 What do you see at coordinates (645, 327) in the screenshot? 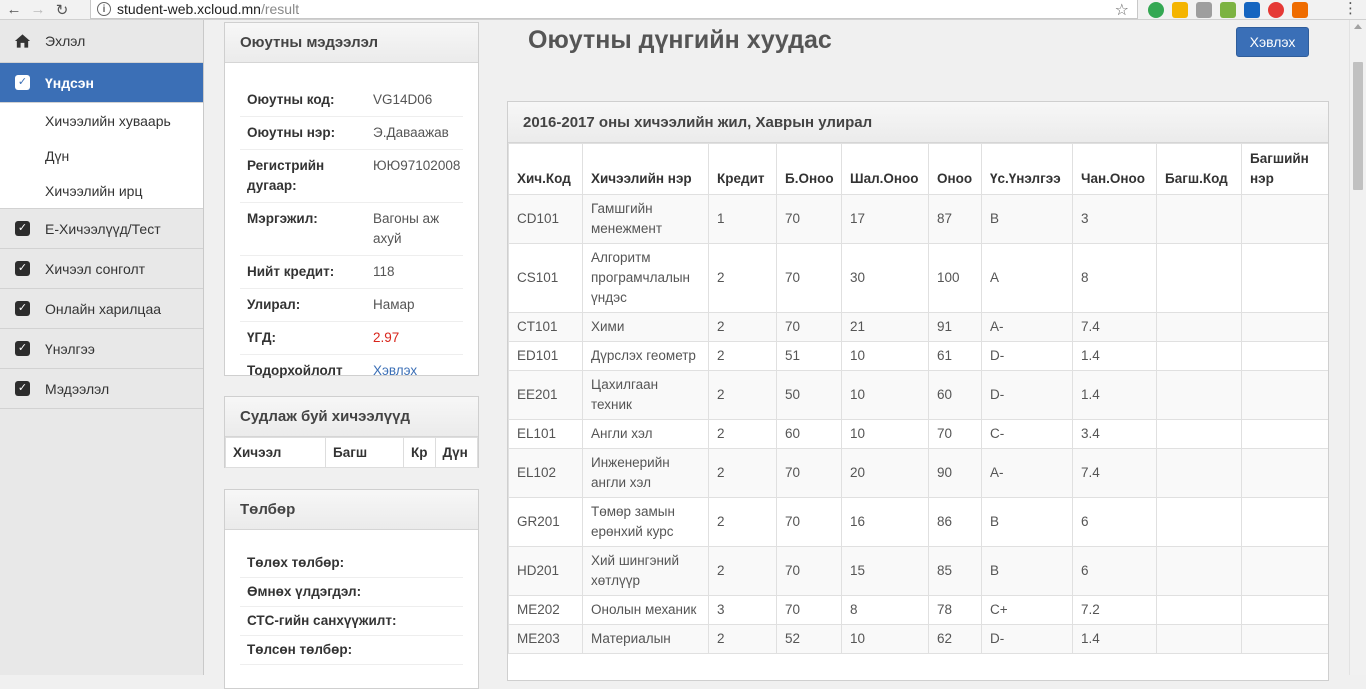
I see `table-cell: Хими` at bounding box center [645, 327].